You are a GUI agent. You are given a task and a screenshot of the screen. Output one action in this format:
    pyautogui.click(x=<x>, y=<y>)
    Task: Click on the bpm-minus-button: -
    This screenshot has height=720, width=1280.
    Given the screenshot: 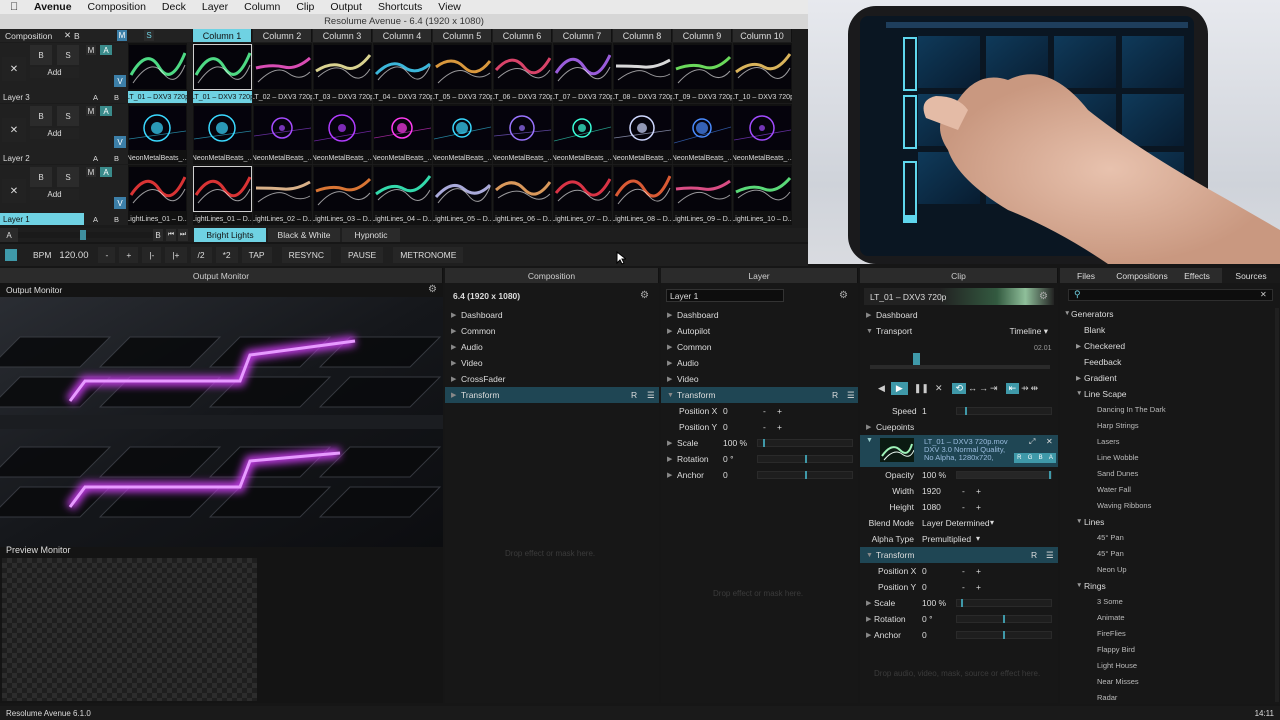 What is the action you would take?
    pyautogui.click(x=107, y=255)
    